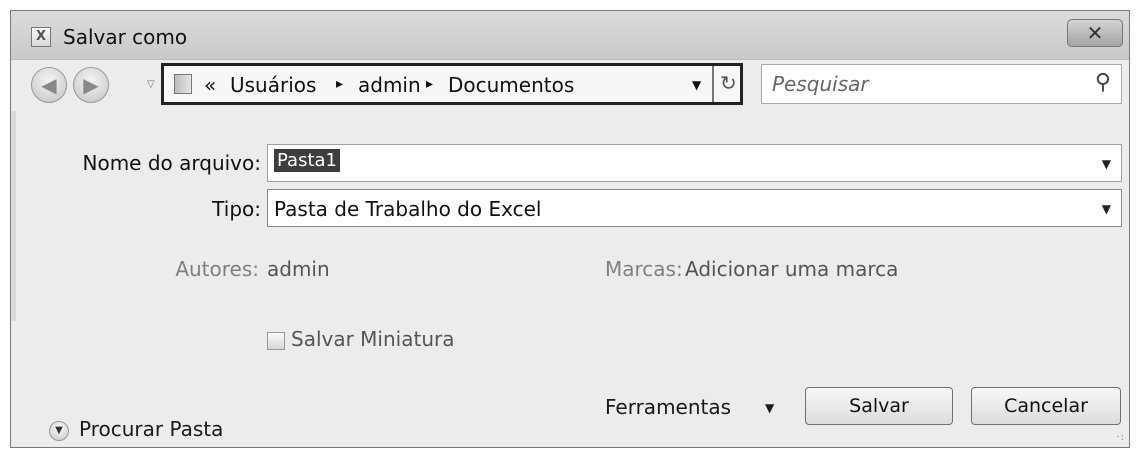 The image size is (1138, 452). Describe the element at coordinates (151, 429) in the screenshot. I see `browse-folders-label: Procurar Pasta` at that location.